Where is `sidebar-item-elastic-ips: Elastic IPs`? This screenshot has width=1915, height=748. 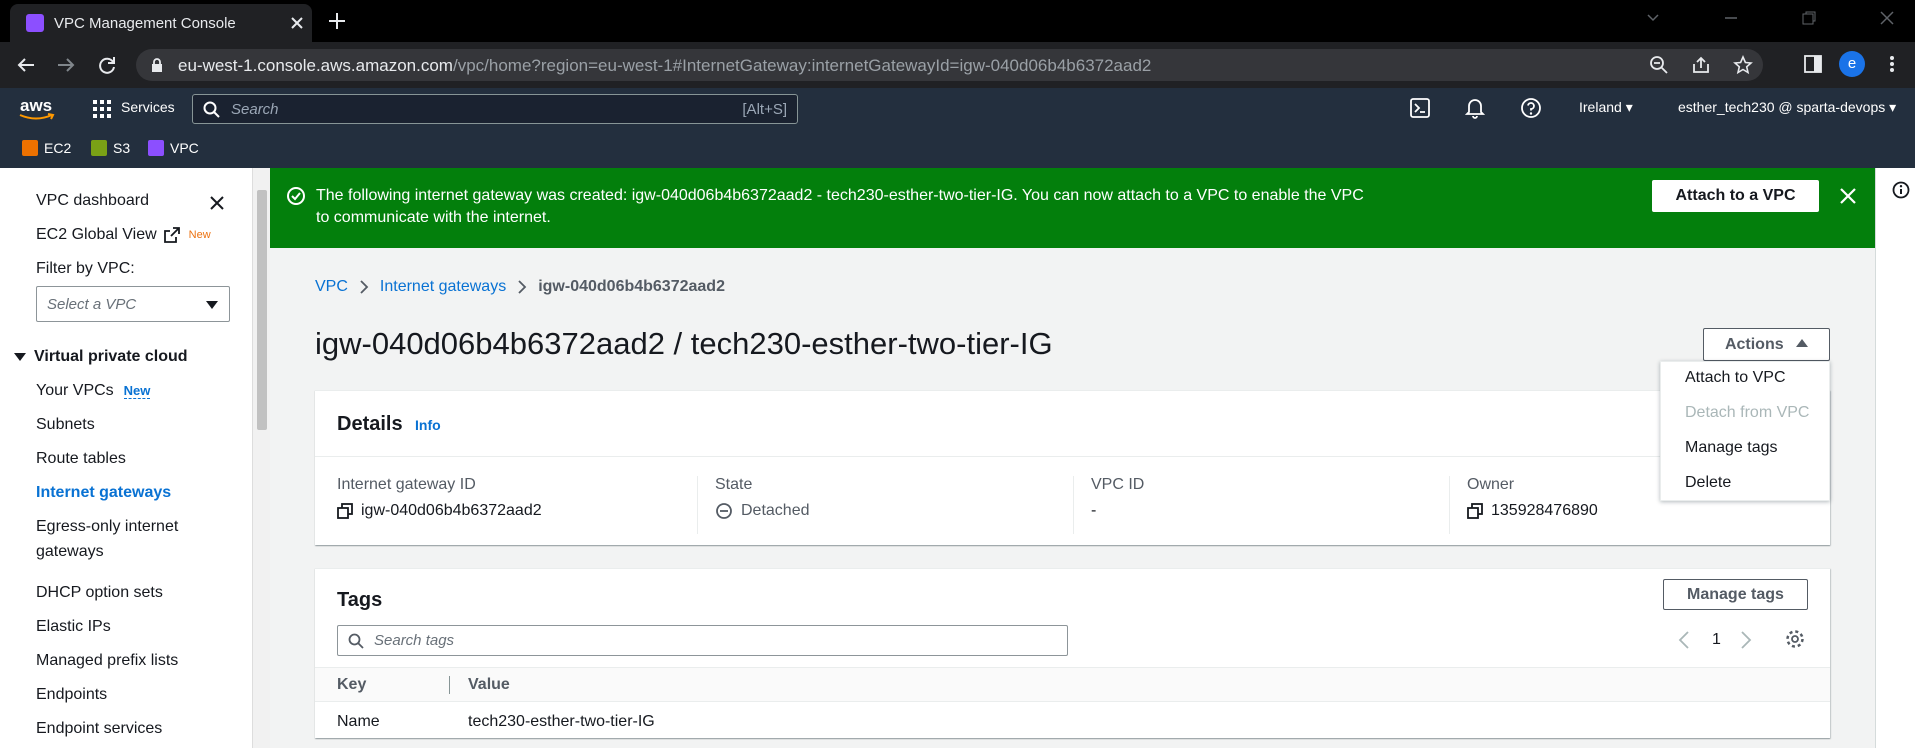 sidebar-item-elastic-ips: Elastic IPs is located at coordinates (73, 627).